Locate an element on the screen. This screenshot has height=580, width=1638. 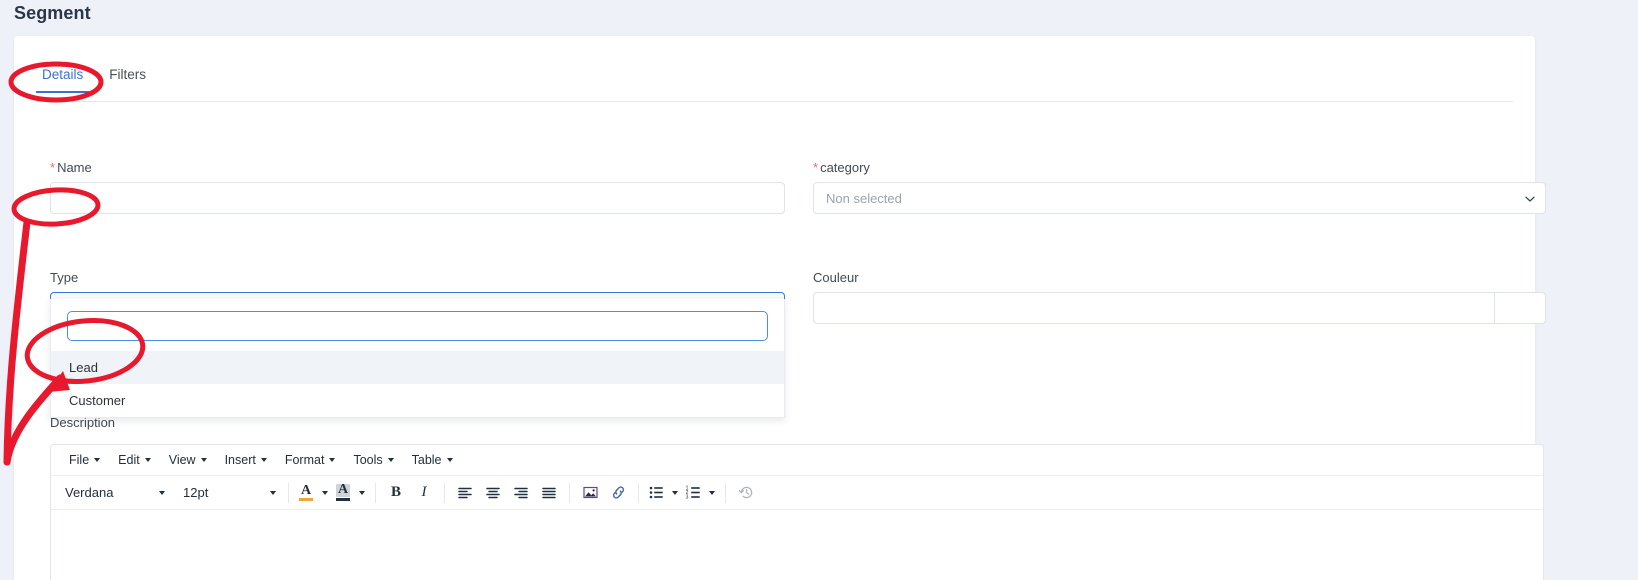
font-size-select: 12pt is located at coordinates (229, 493).